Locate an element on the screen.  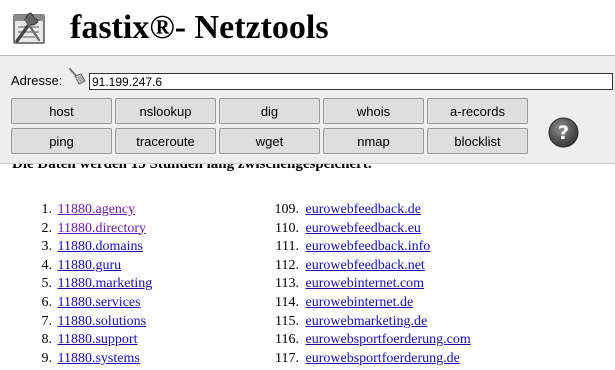
list-item-number: 5. is located at coordinates (47, 284).